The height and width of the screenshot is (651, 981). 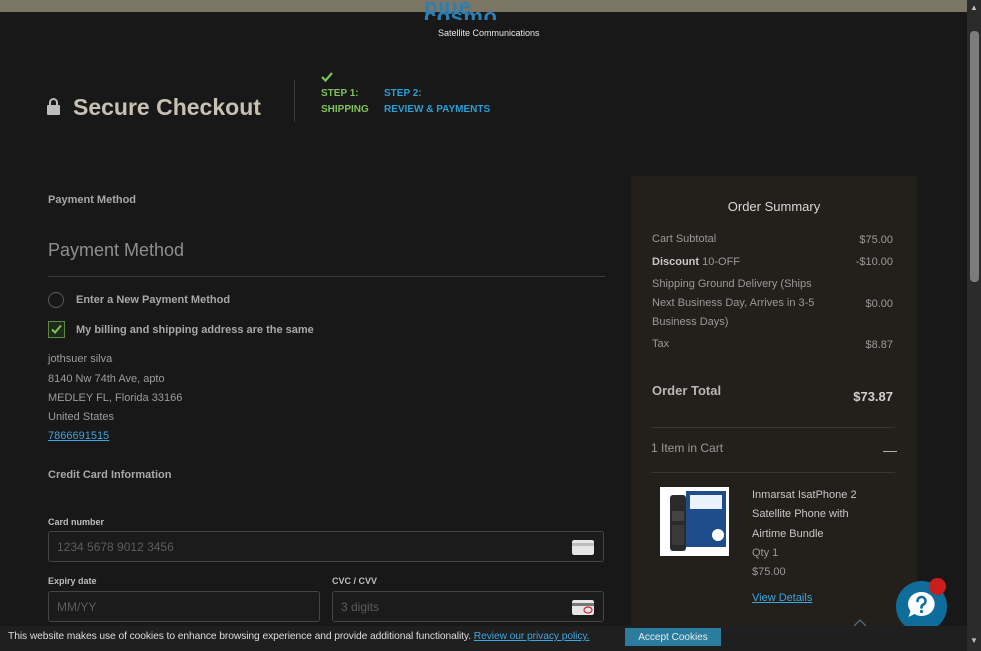 What do you see at coordinates (890, 450) in the screenshot?
I see `collapse-icon: —` at bounding box center [890, 450].